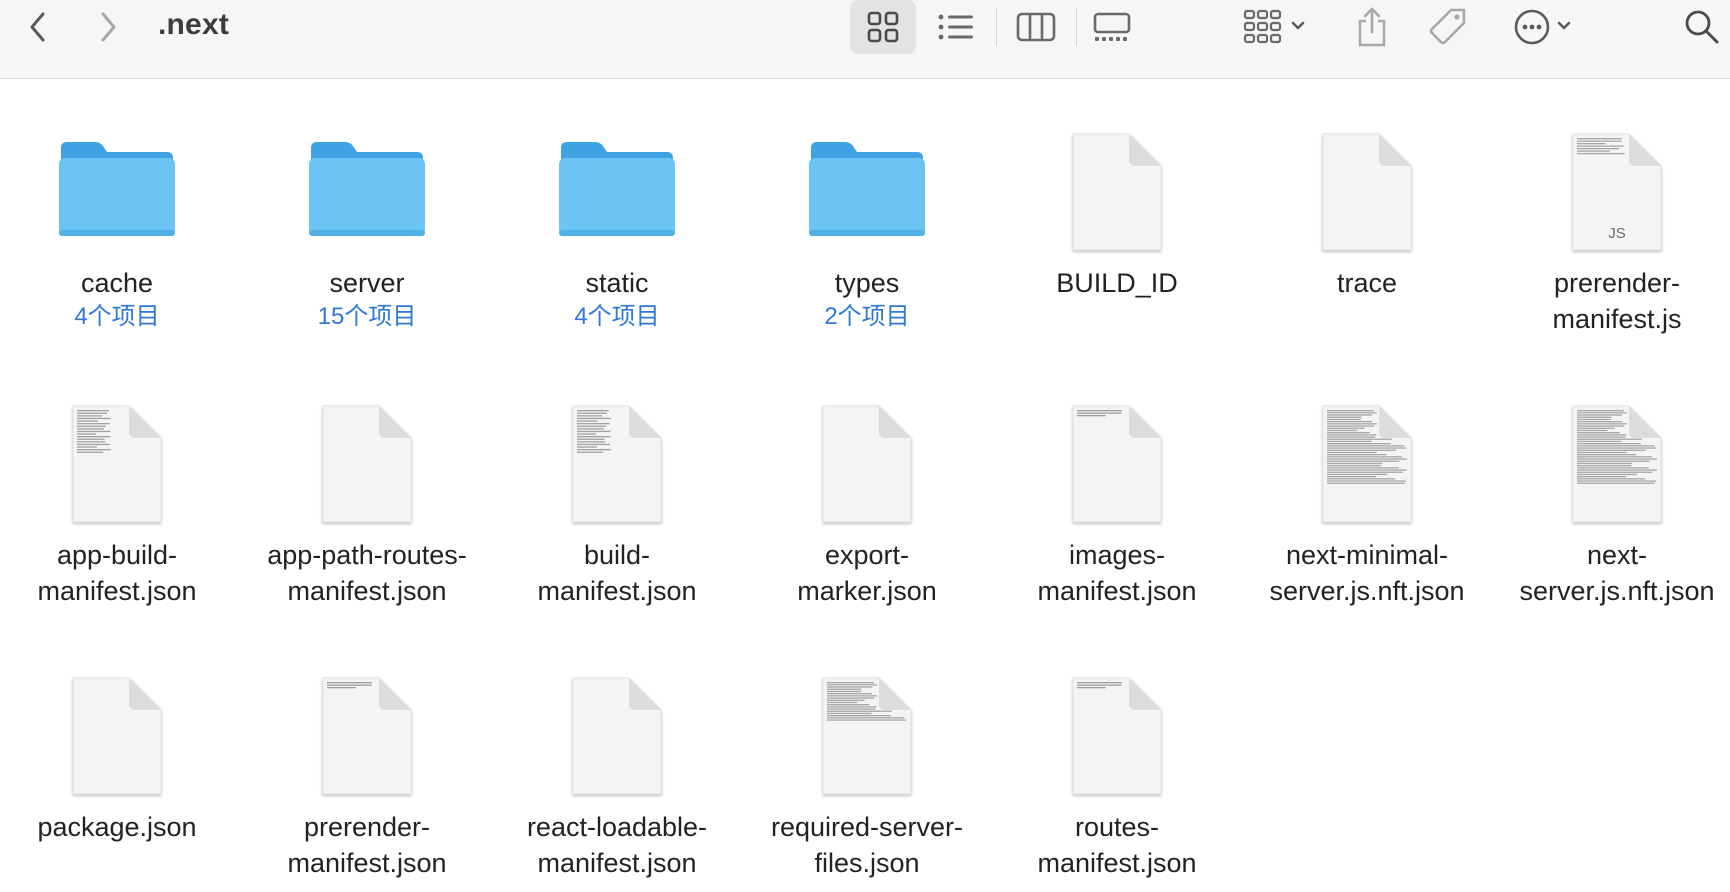 The image size is (1730, 892). What do you see at coordinates (867, 573) in the screenshot?
I see `item-name: export-marker.json` at bounding box center [867, 573].